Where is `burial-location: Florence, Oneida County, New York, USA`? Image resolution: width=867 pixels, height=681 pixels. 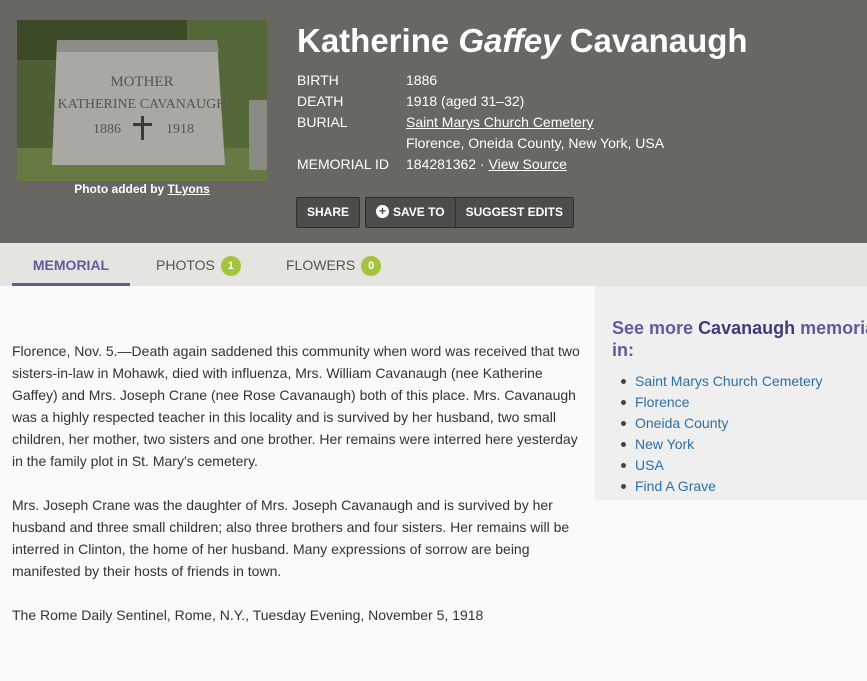 burial-location: Florence, Oneida County, New York, USA is located at coordinates (535, 143).